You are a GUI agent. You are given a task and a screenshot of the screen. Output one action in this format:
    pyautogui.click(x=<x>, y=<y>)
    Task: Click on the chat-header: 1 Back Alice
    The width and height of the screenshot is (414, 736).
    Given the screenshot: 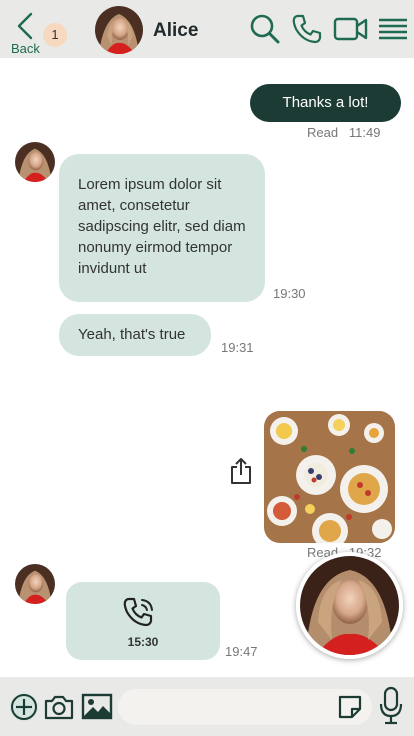 What is the action you would take?
    pyautogui.click(x=207, y=29)
    